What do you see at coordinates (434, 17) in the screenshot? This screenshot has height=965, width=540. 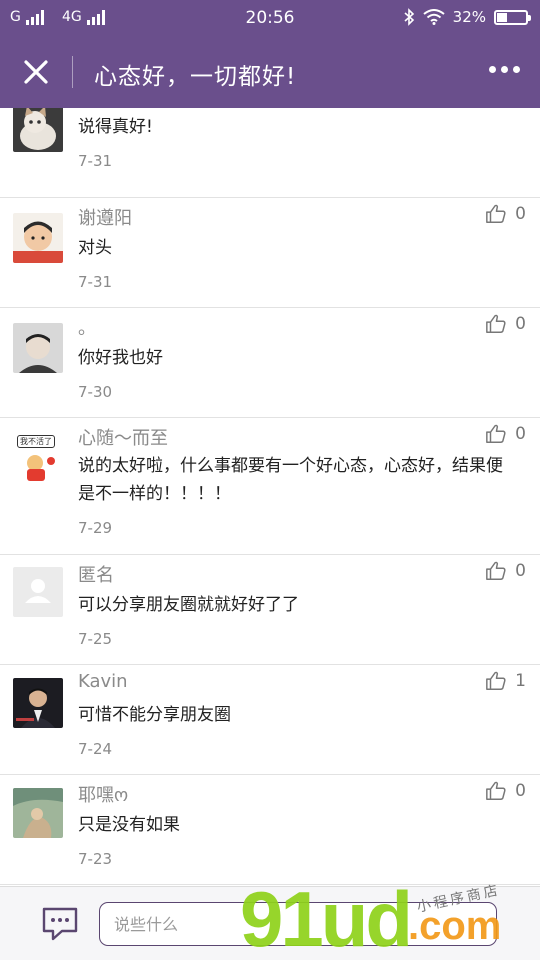 I see `wifi-icon` at bounding box center [434, 17].